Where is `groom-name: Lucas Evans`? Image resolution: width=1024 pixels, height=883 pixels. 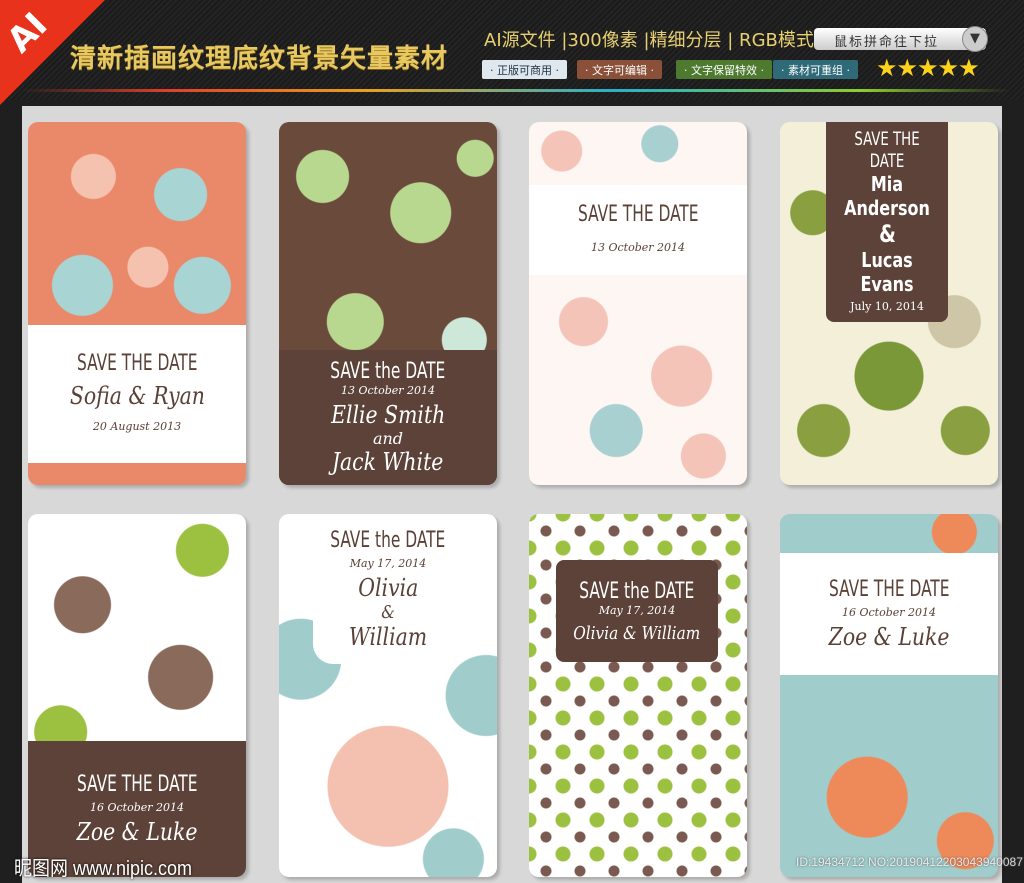
groom-name: Lucas Evans is located at coordinates (887, 271).